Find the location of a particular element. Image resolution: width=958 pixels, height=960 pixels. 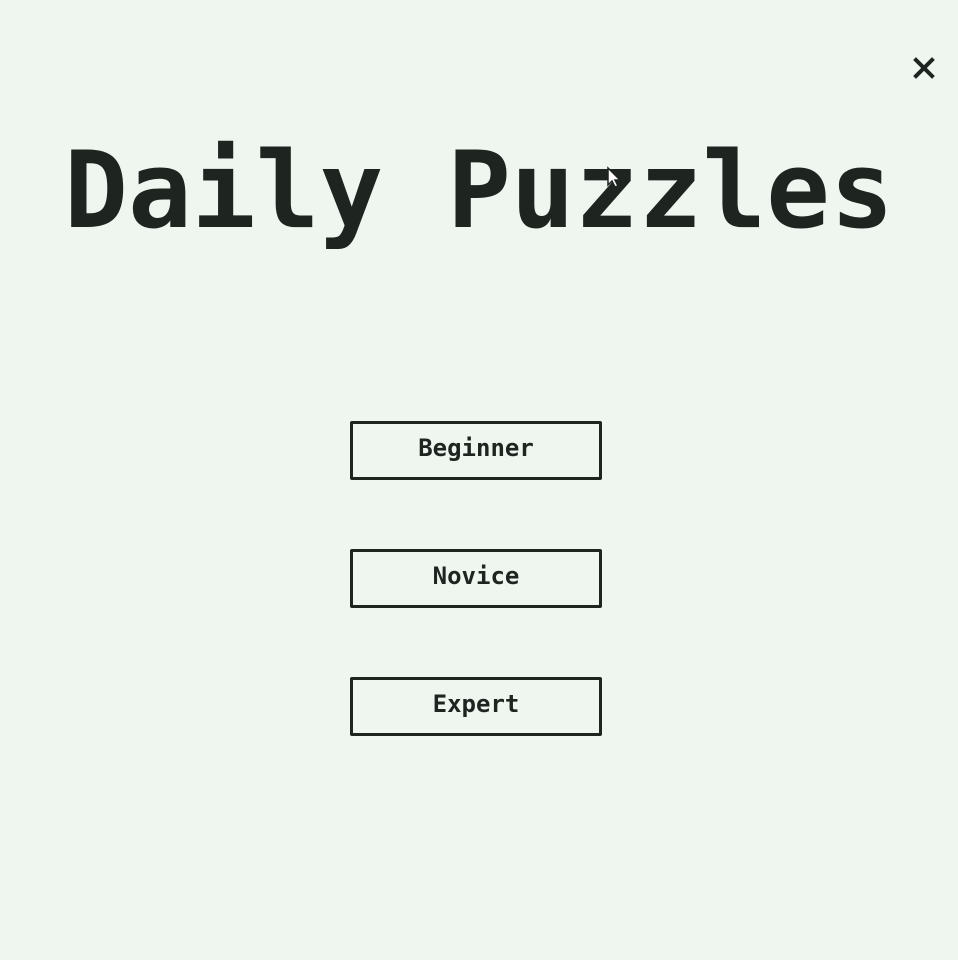

beginner-button-label: Beginner is located at coordinates (476, 447).